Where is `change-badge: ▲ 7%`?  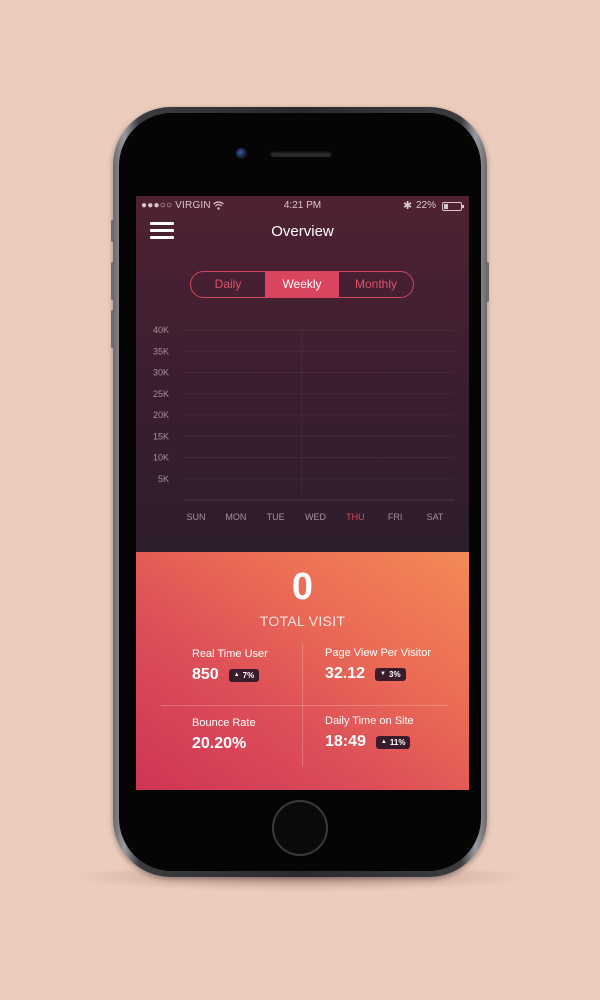 change-badge: ▲ 7% is located at coordinates (244, 675).